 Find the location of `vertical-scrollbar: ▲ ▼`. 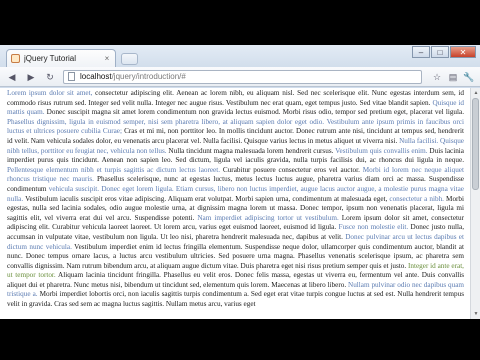

vertical-scrollbar: ▲ ▼ is located at coordinates (475, 203).